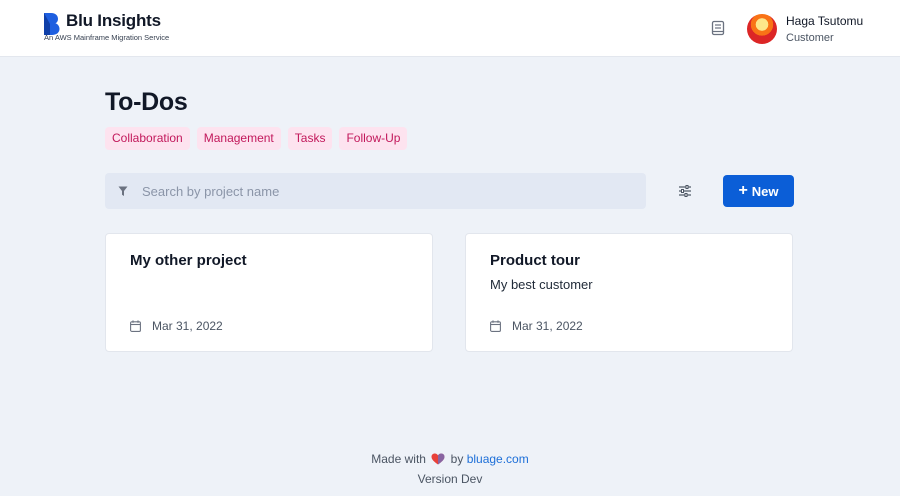 The height and width of the screenshot is (496, 900). What do you see at coordinates (269, 292) in the screenshot?
I see `project-card: My other project Mar 31, 2022` at bounding box center [269, 292].